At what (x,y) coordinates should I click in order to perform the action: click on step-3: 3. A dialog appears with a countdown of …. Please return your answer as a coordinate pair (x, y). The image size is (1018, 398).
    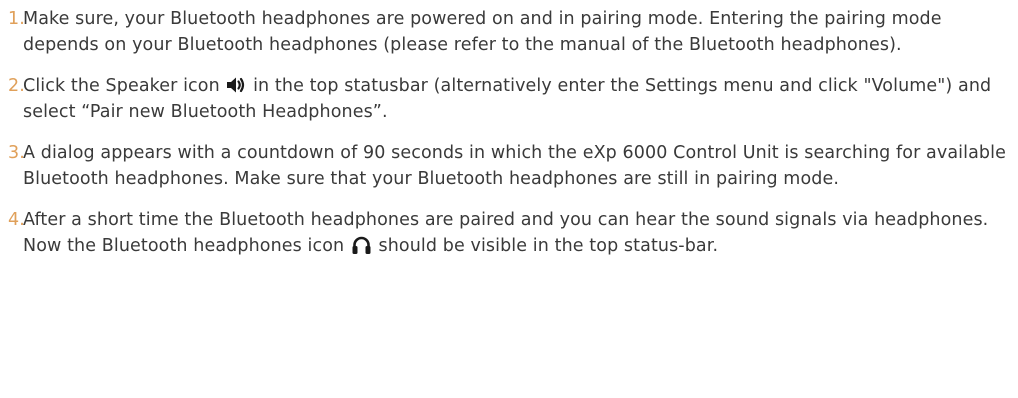
    Looking at the image, I should click on (508, 166).